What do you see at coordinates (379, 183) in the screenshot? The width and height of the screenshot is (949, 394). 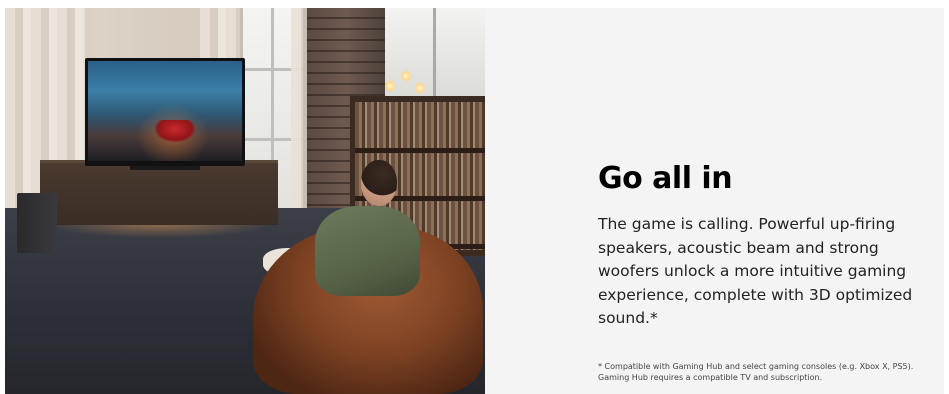 I see `person-head` at bounding box center [379, 183].